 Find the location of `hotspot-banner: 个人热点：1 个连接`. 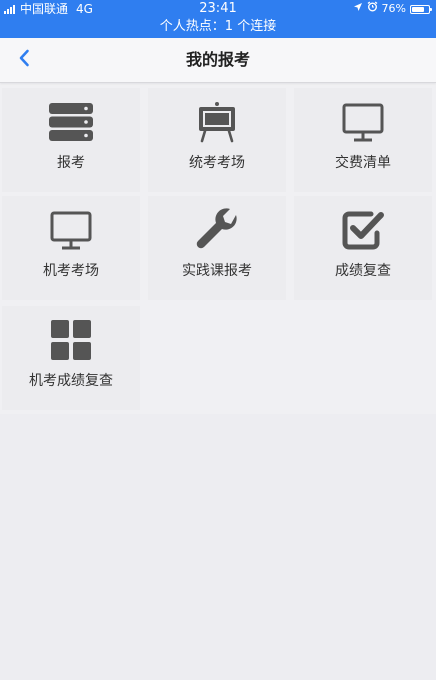

hotspot-banner: 个人热点：1 个连接 is located at coordinates (218, 28).